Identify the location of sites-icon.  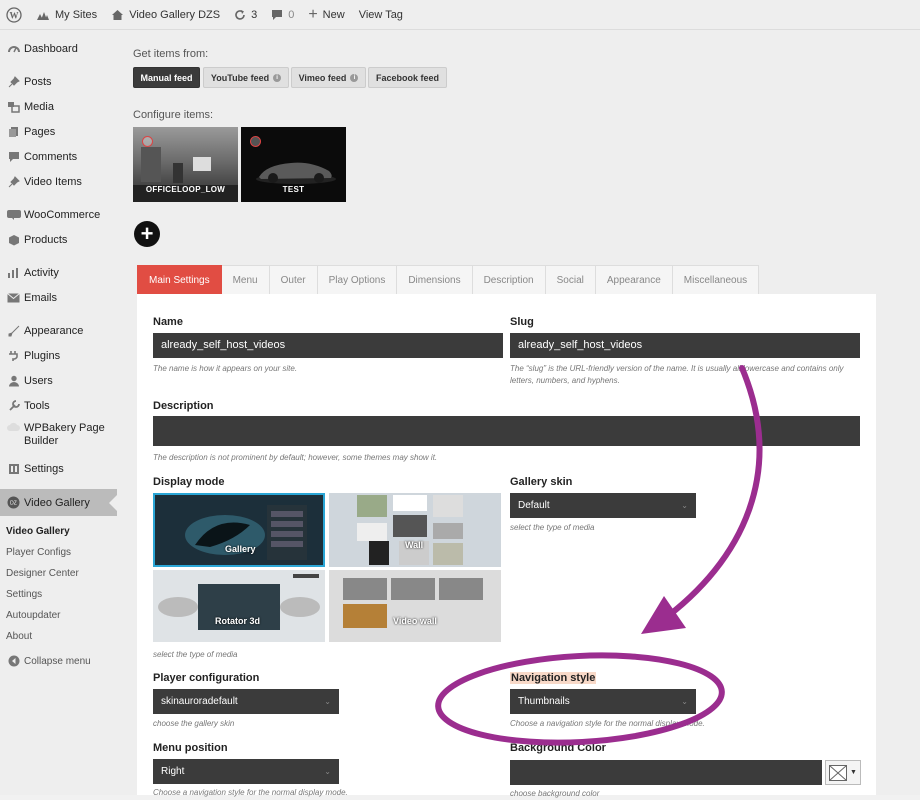
(43, 15).